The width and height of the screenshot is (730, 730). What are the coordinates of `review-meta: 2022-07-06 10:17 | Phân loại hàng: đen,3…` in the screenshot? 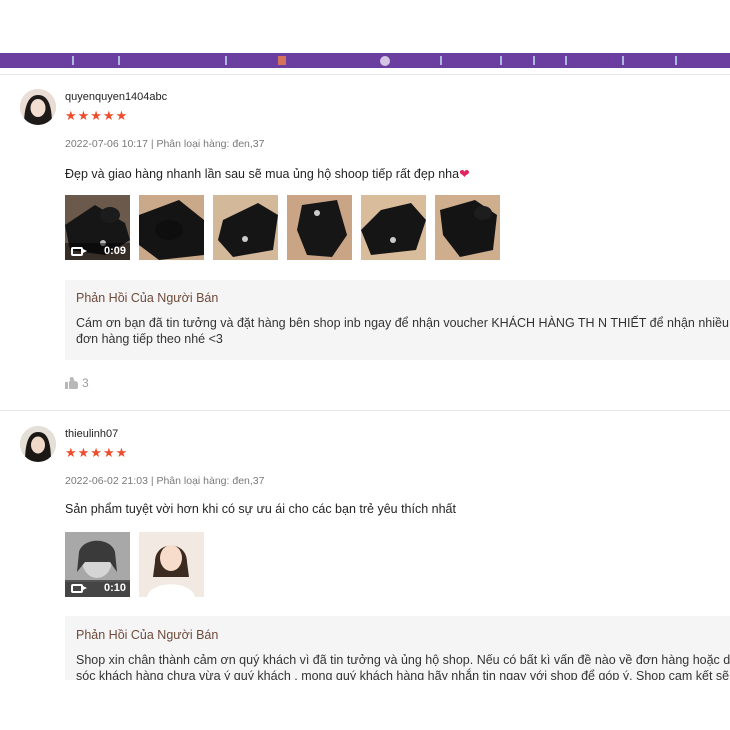 It's located at (165, 144).